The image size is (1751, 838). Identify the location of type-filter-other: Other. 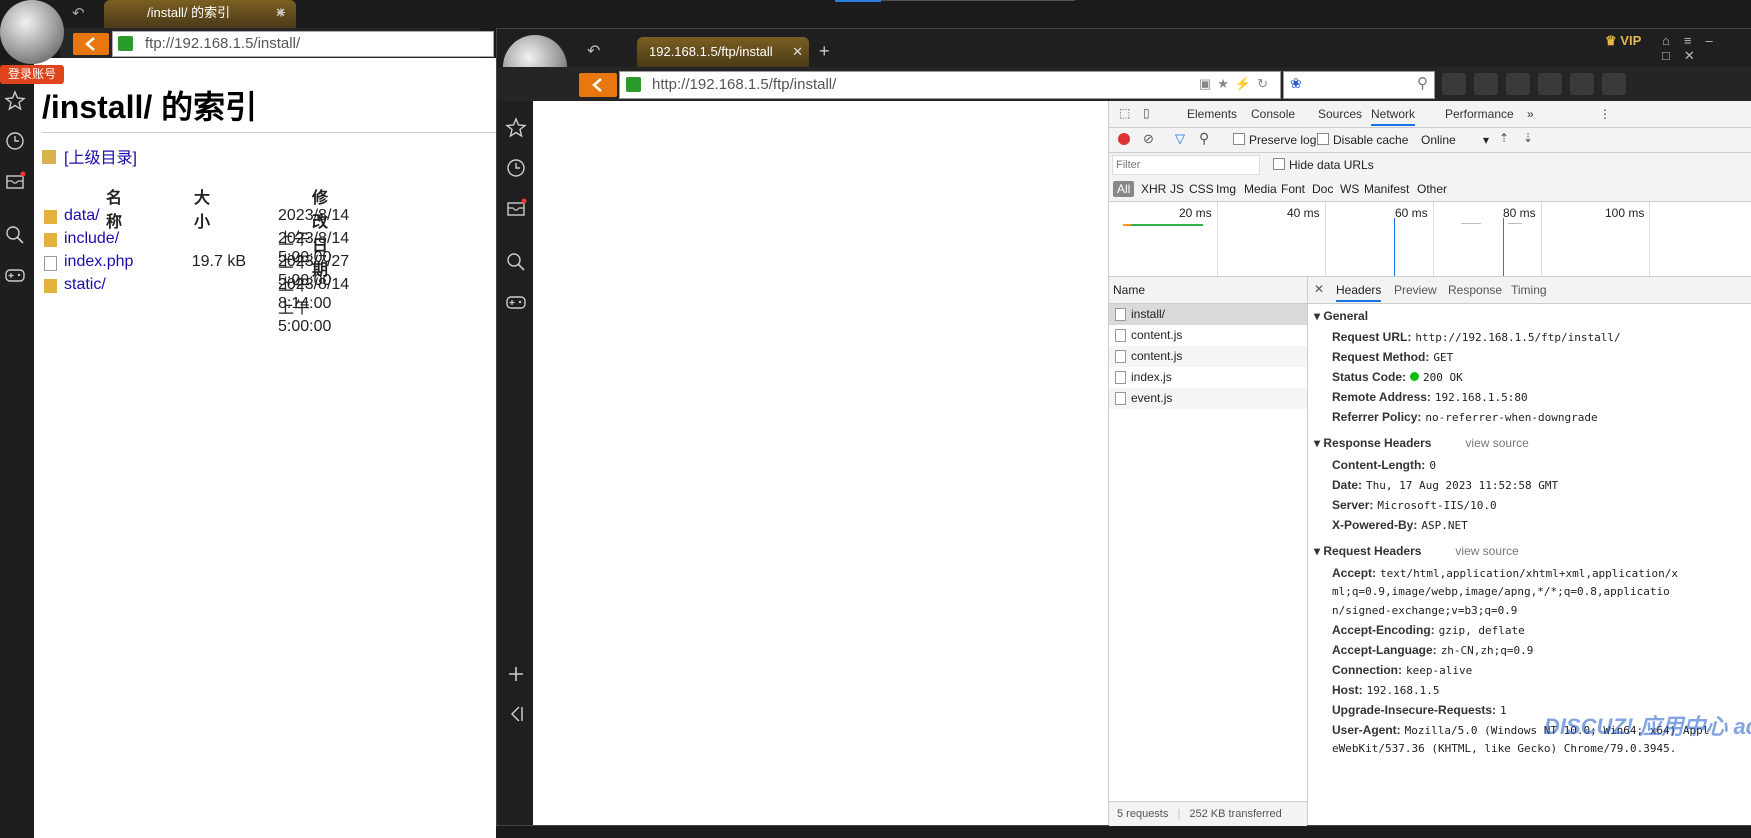
(1432, 189).